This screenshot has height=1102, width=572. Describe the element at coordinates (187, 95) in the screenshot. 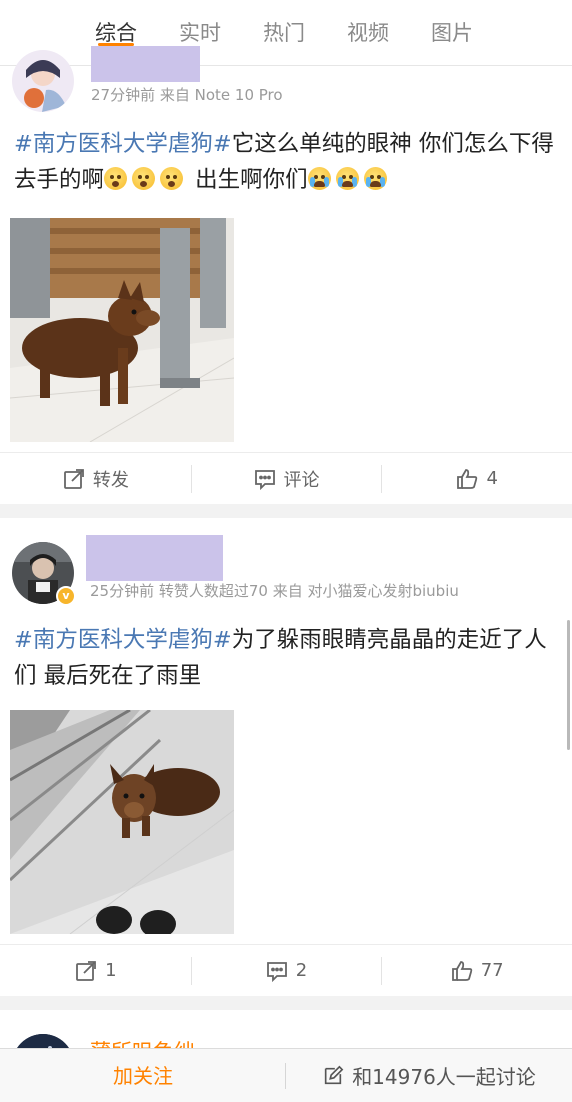

I see `post-meta: 27分钟前 来自 Note 10 Pro` at that location.